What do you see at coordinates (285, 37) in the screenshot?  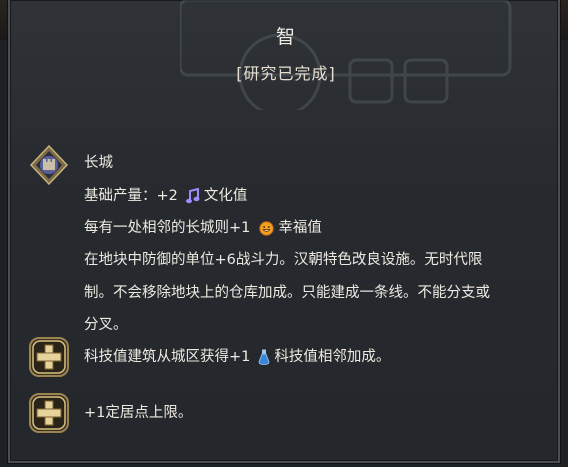 I see `tooltip-title: 智` at bounding box center [285, 37].